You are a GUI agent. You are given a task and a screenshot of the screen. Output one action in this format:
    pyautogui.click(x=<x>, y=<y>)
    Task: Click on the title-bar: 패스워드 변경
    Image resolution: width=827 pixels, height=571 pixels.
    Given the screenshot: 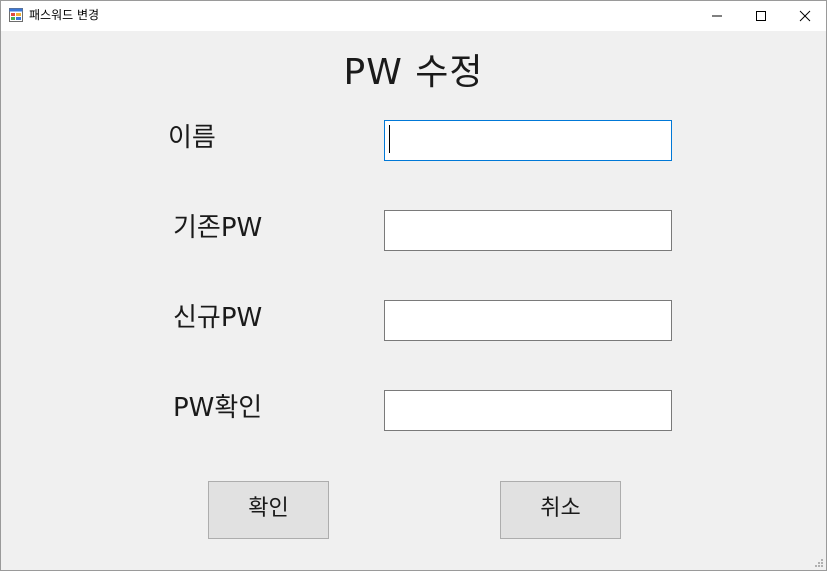 What is the action you would take?
    pyautogui.click(x=413, y=16)
    